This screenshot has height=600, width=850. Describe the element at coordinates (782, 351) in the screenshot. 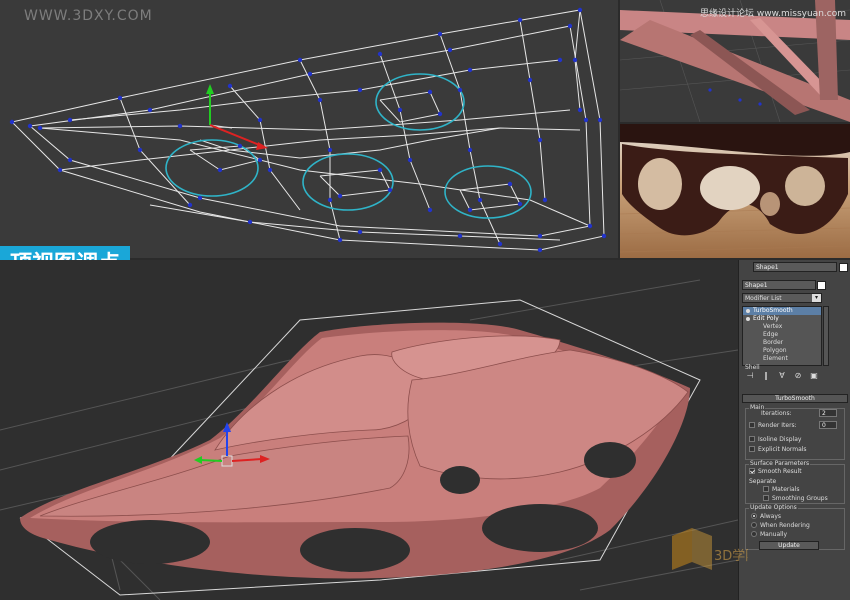

I see `stack-item-polygon: Polygon` at that location.